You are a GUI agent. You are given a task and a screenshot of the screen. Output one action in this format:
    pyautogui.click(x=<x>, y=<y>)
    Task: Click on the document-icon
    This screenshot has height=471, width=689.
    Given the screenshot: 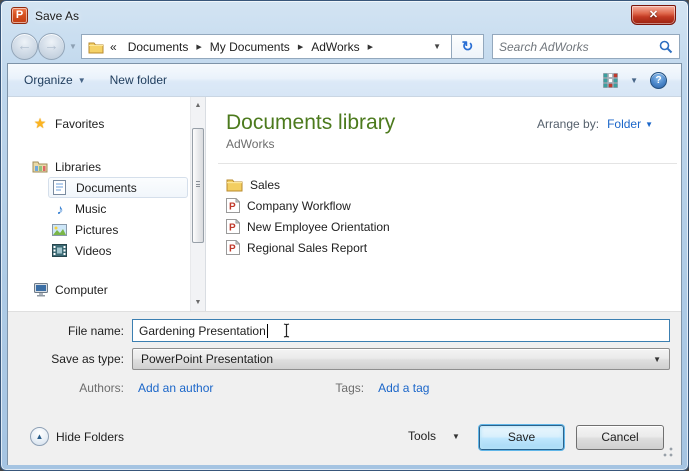 What is the action you would take?
    pyautogui.click(x=61, y=187)
    